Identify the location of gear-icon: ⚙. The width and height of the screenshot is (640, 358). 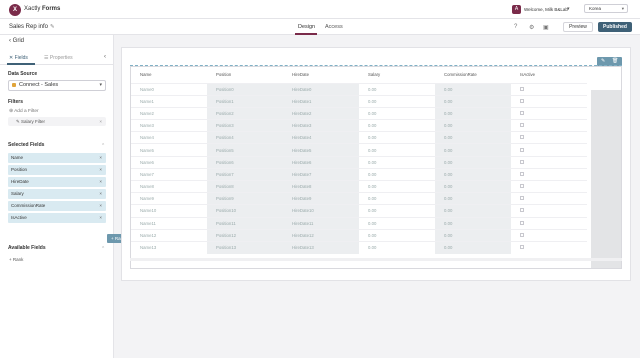
(531, 27).